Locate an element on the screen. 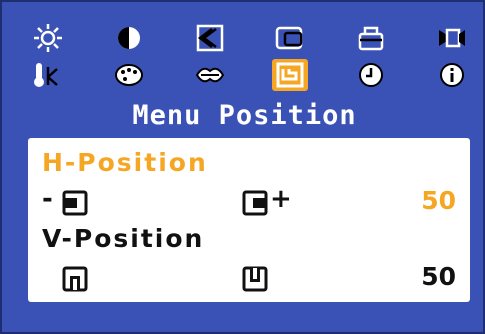 This screenshot has height=334, width=485. h-position-label: H-Position is located at coordinates (125, 162).